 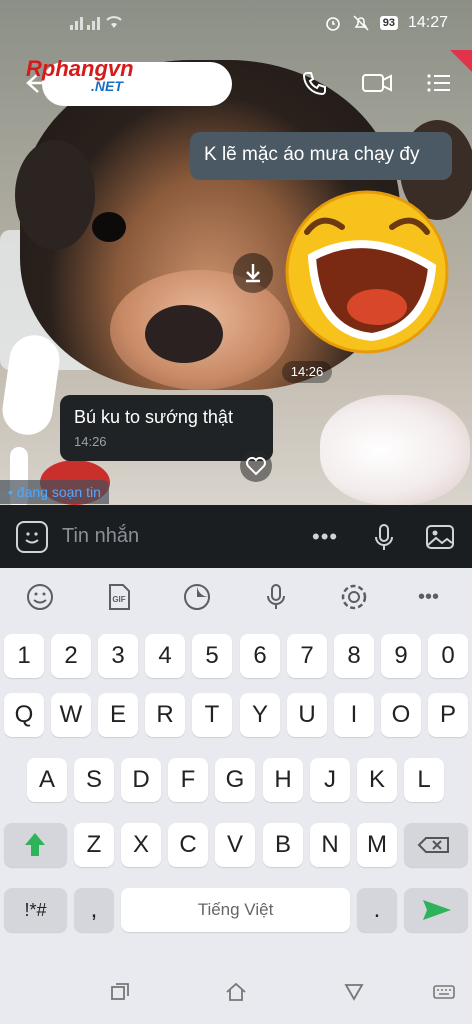 I want to click on backspace-icon, so click(x=433, y=845).